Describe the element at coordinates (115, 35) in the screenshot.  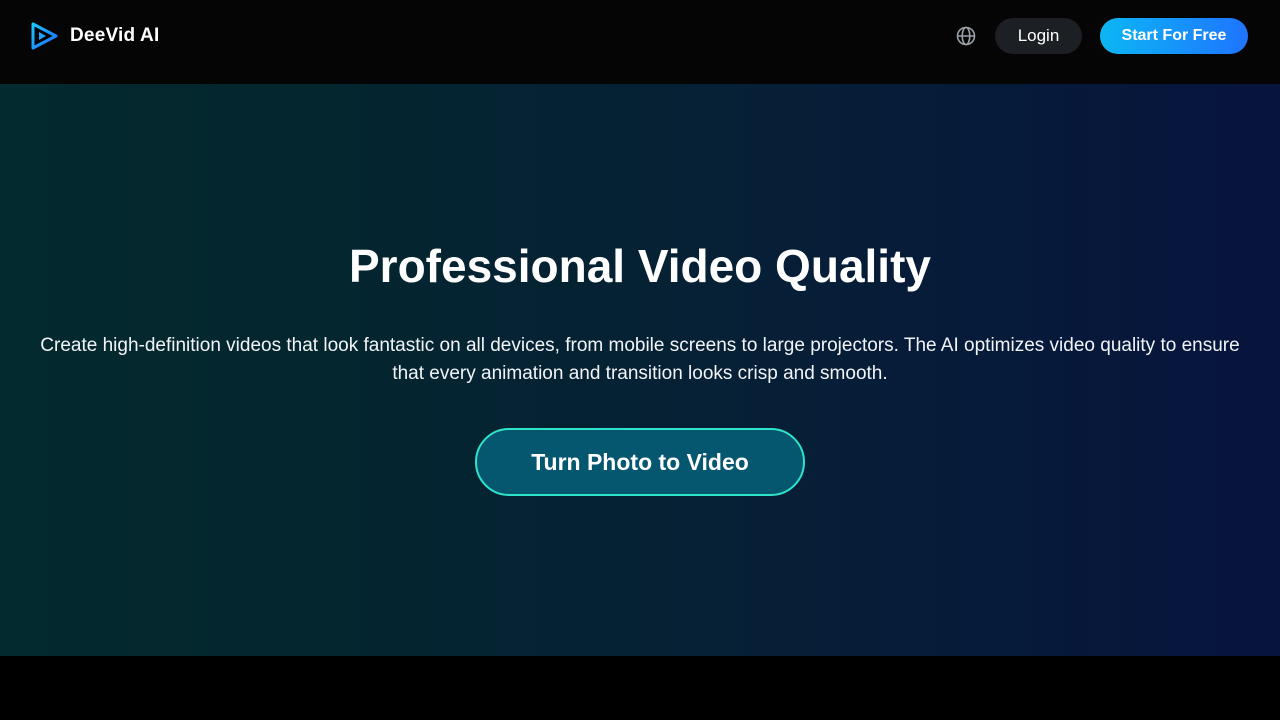
I see `brand-name: DeeVid AI` at that location.